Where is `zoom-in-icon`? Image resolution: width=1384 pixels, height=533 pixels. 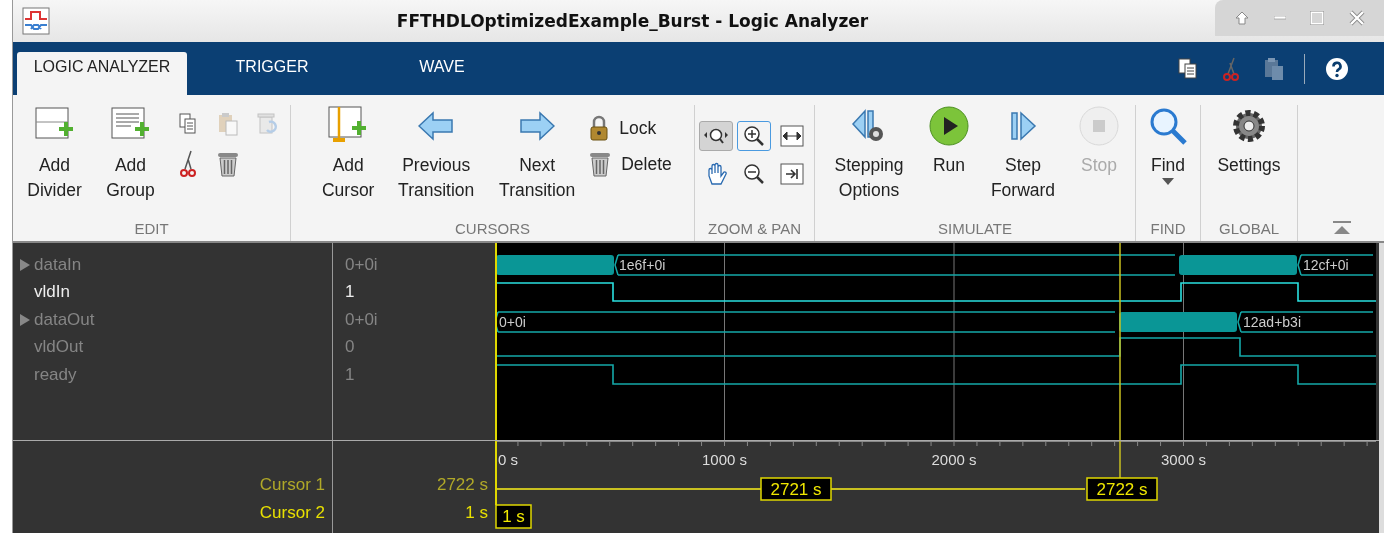 zoom-in-icon is located at coordinates (753, 136).